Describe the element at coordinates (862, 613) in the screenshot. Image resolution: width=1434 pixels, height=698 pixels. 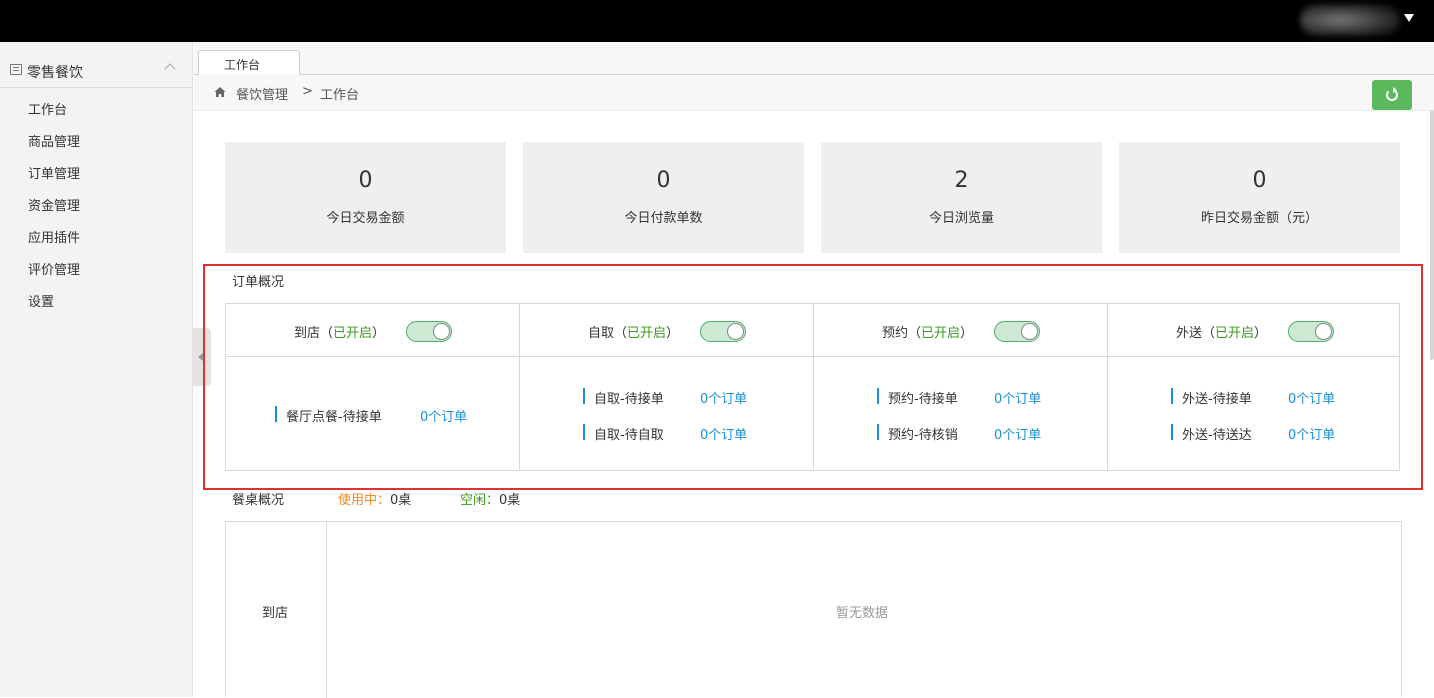
I see `empty-state: 暂无数据` at that location.